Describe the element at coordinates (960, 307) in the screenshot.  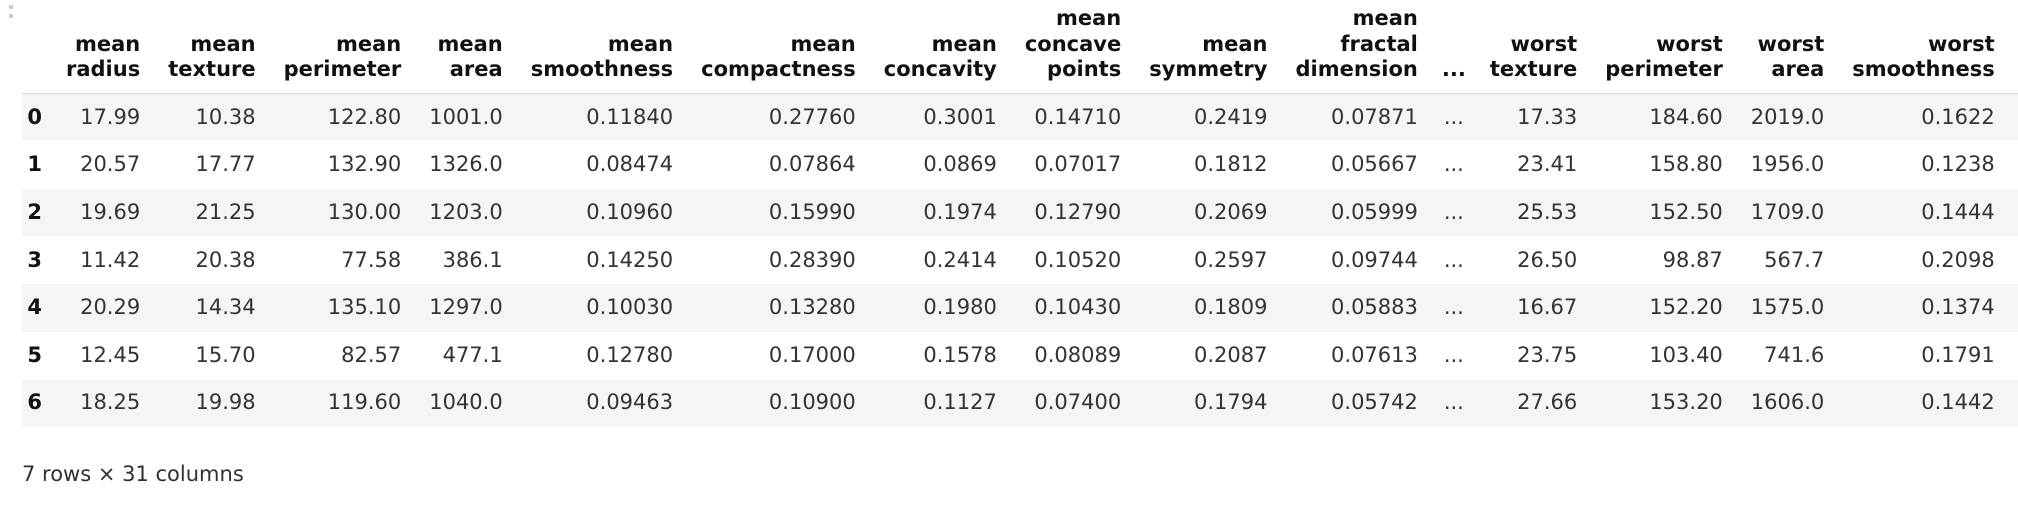
I see `cell-mean-concavity: 0.1980` at that location.